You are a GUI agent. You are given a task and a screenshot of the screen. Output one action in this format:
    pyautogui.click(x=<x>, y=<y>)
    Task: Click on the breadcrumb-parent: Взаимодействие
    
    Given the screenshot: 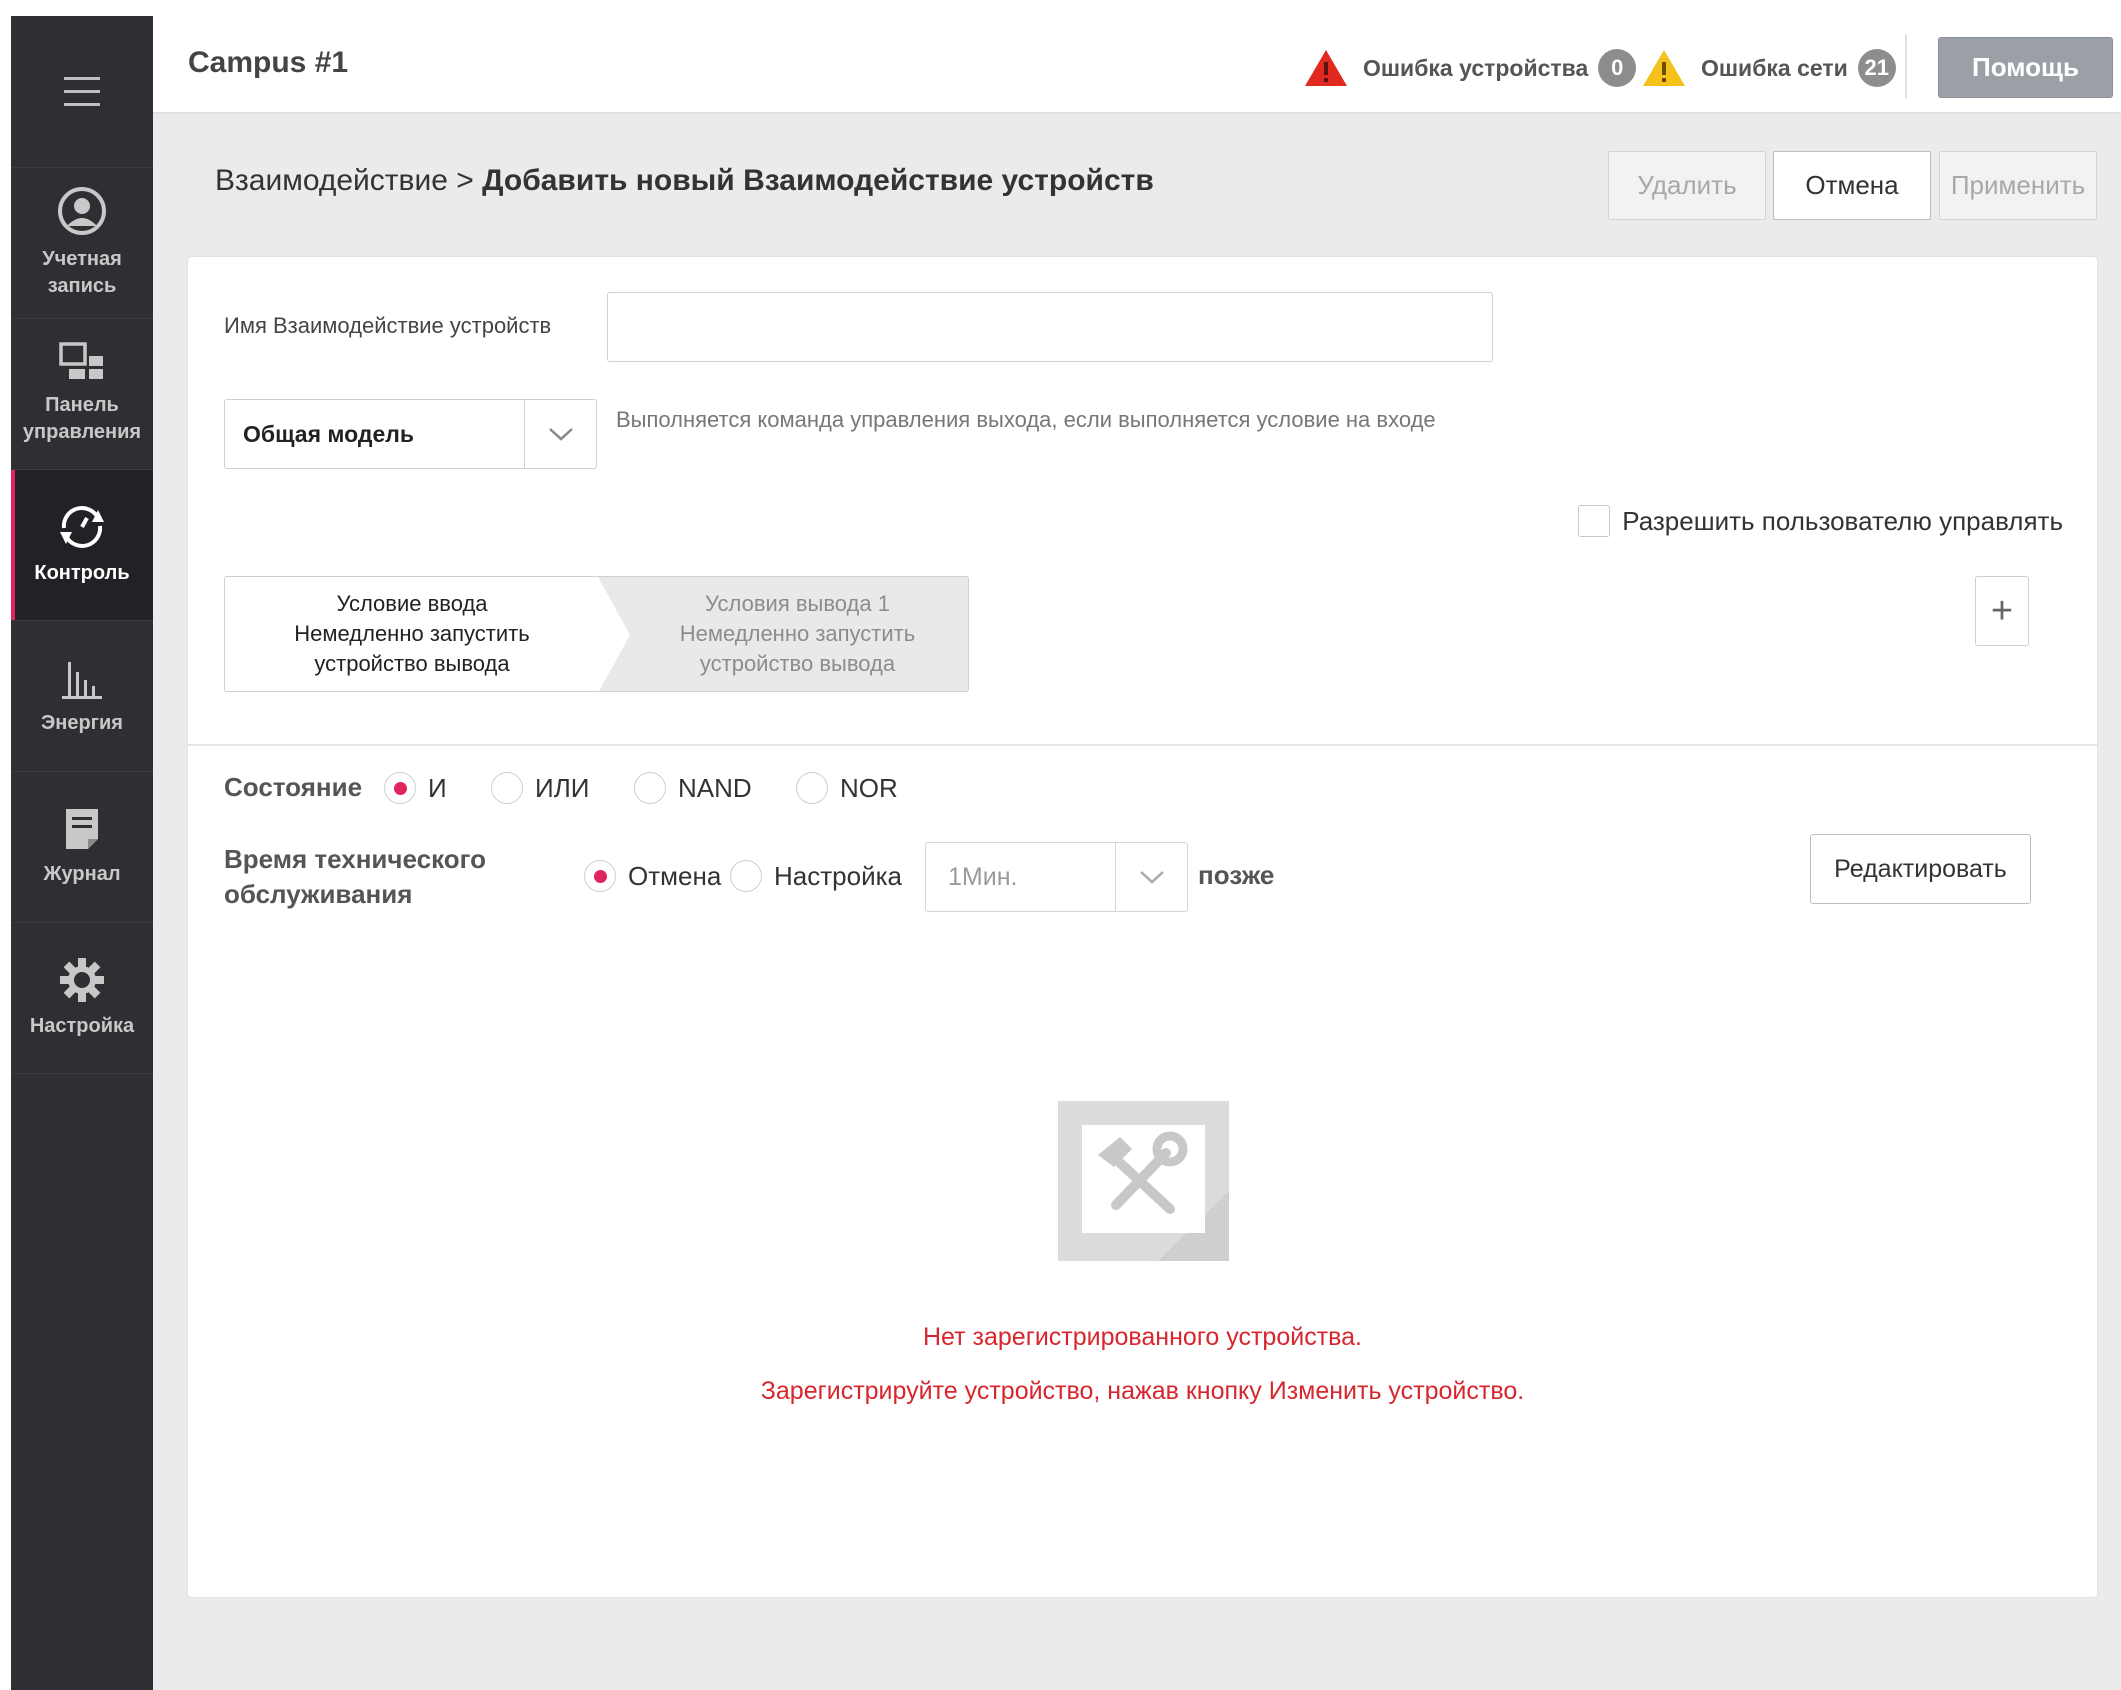 What is the action you would take?
    pyautogui.click(x=331, y=180)
    